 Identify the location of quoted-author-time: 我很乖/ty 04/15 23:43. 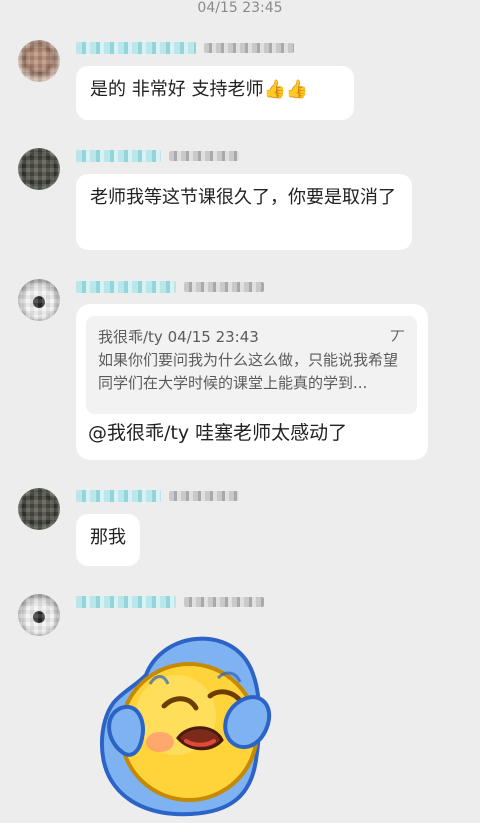
(178, 337).